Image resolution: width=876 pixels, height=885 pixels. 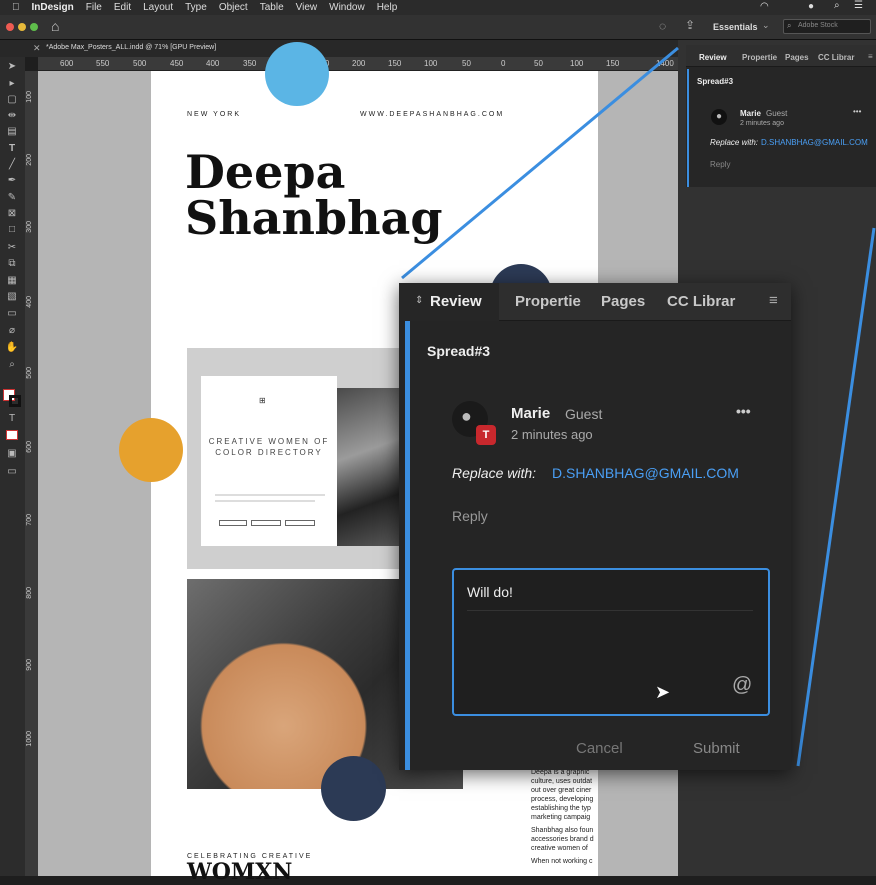 What do you see at coordinates (552, 434) in the screenshot?
I see `comment-time: 2 minutes ago` at bounding box center [552, 434].